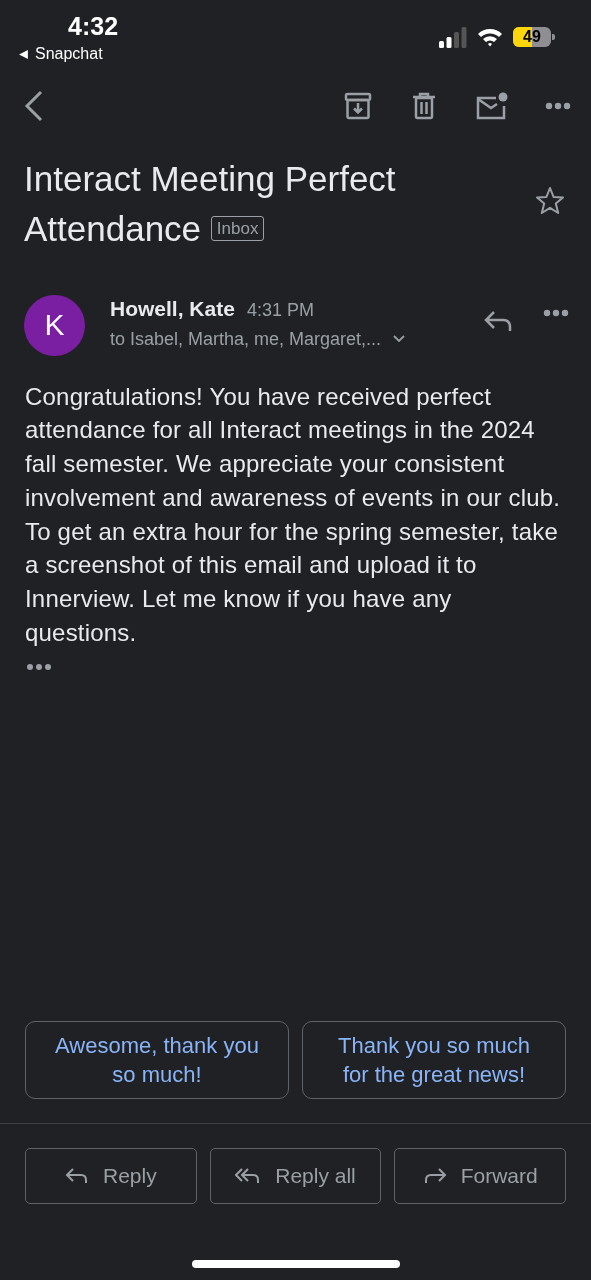 Image resolution: width=591 pixels, height=1280 pixels. I want to click on smart-reply-button: Thank you so much for the great news!, so click(434, 1060).